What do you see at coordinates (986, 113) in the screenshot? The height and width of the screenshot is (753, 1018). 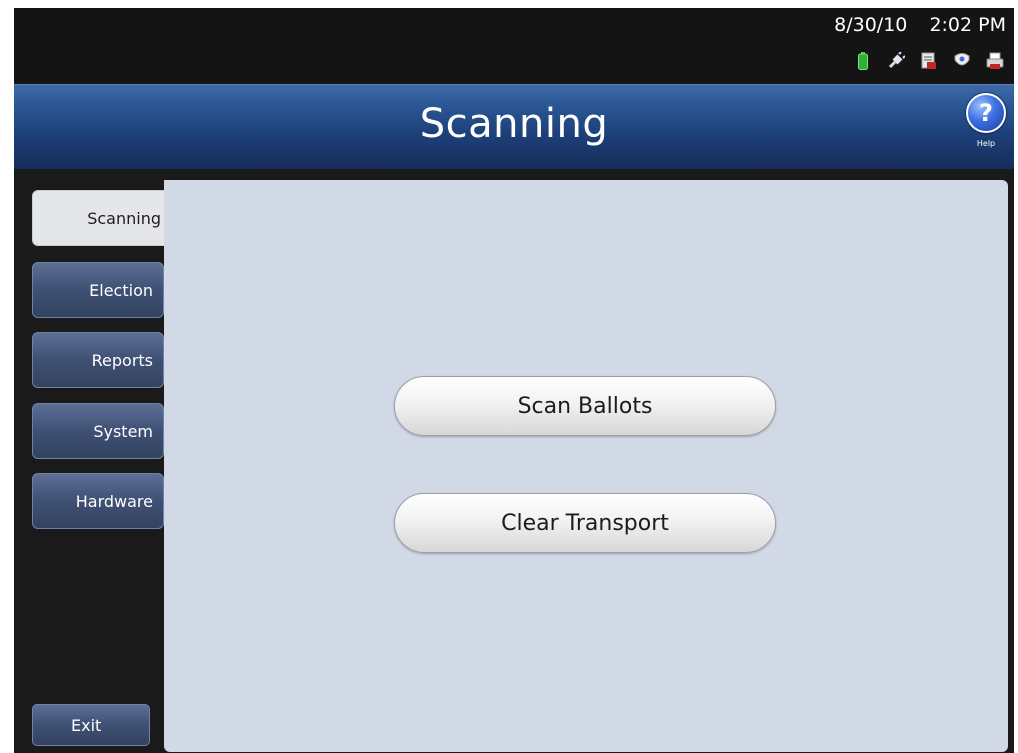 I see `help-question-icon: ?` at bounding box center [986, 113].